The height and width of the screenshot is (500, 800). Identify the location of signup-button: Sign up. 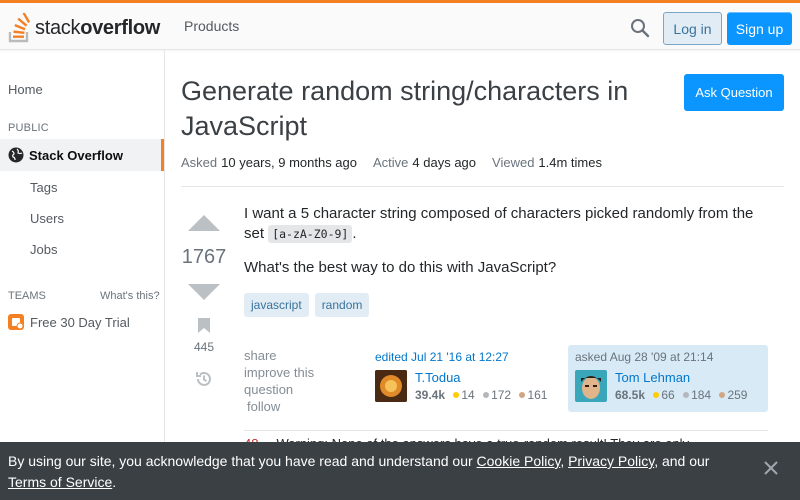
(759, 28).